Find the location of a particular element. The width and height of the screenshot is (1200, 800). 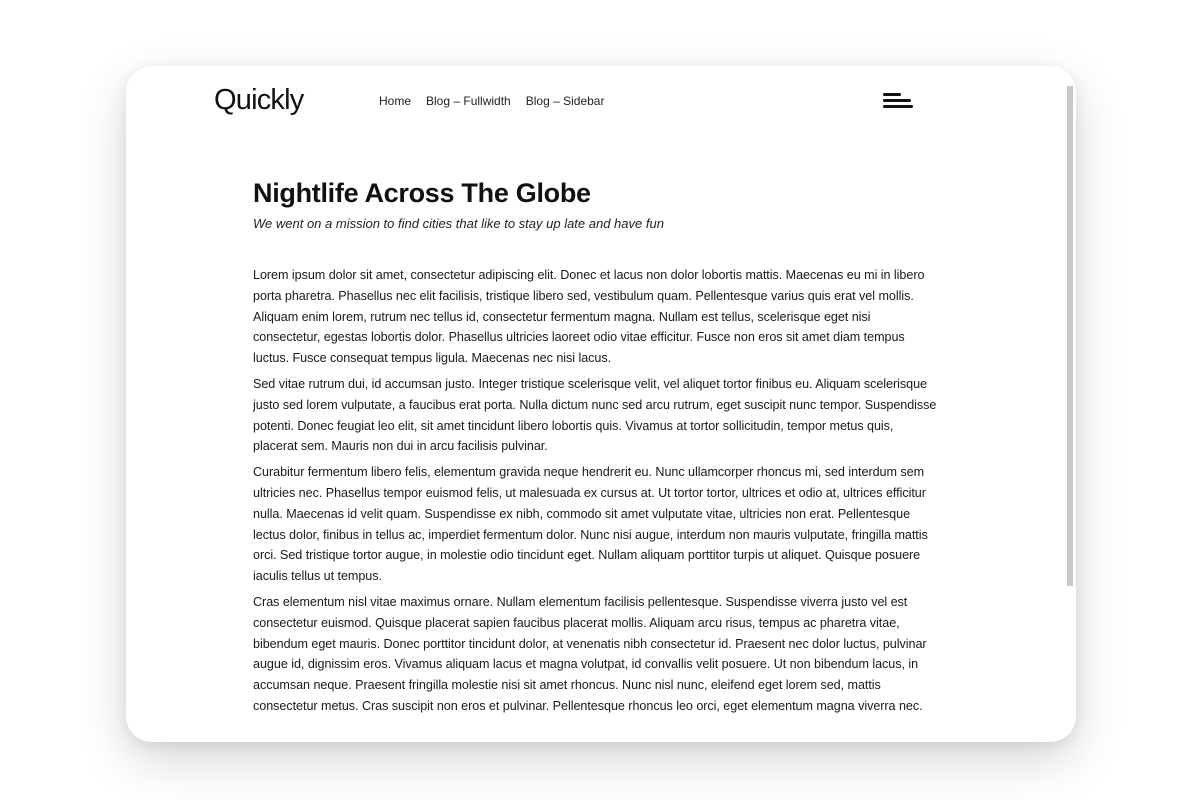

site-logo: Quickly is located at coordinates (259, 100).